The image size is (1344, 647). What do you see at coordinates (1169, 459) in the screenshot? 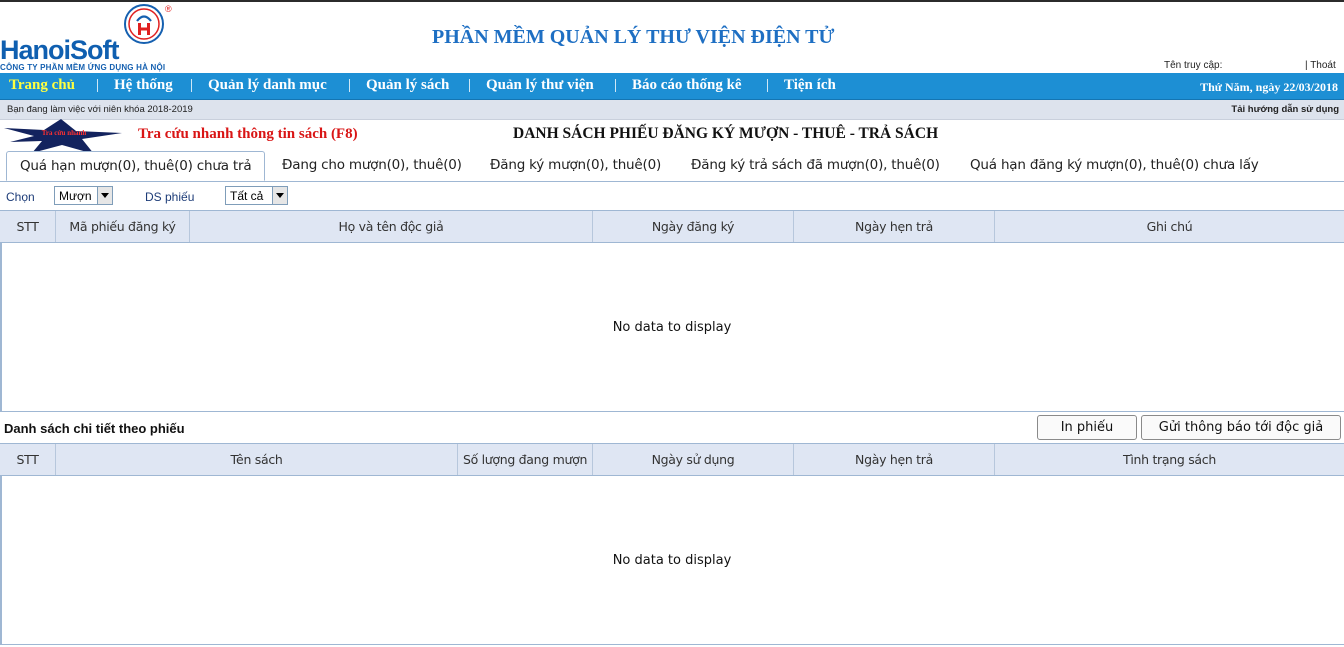
I see `col-book-condition: Tình trạng sách` at bounding box center [1169, 459].